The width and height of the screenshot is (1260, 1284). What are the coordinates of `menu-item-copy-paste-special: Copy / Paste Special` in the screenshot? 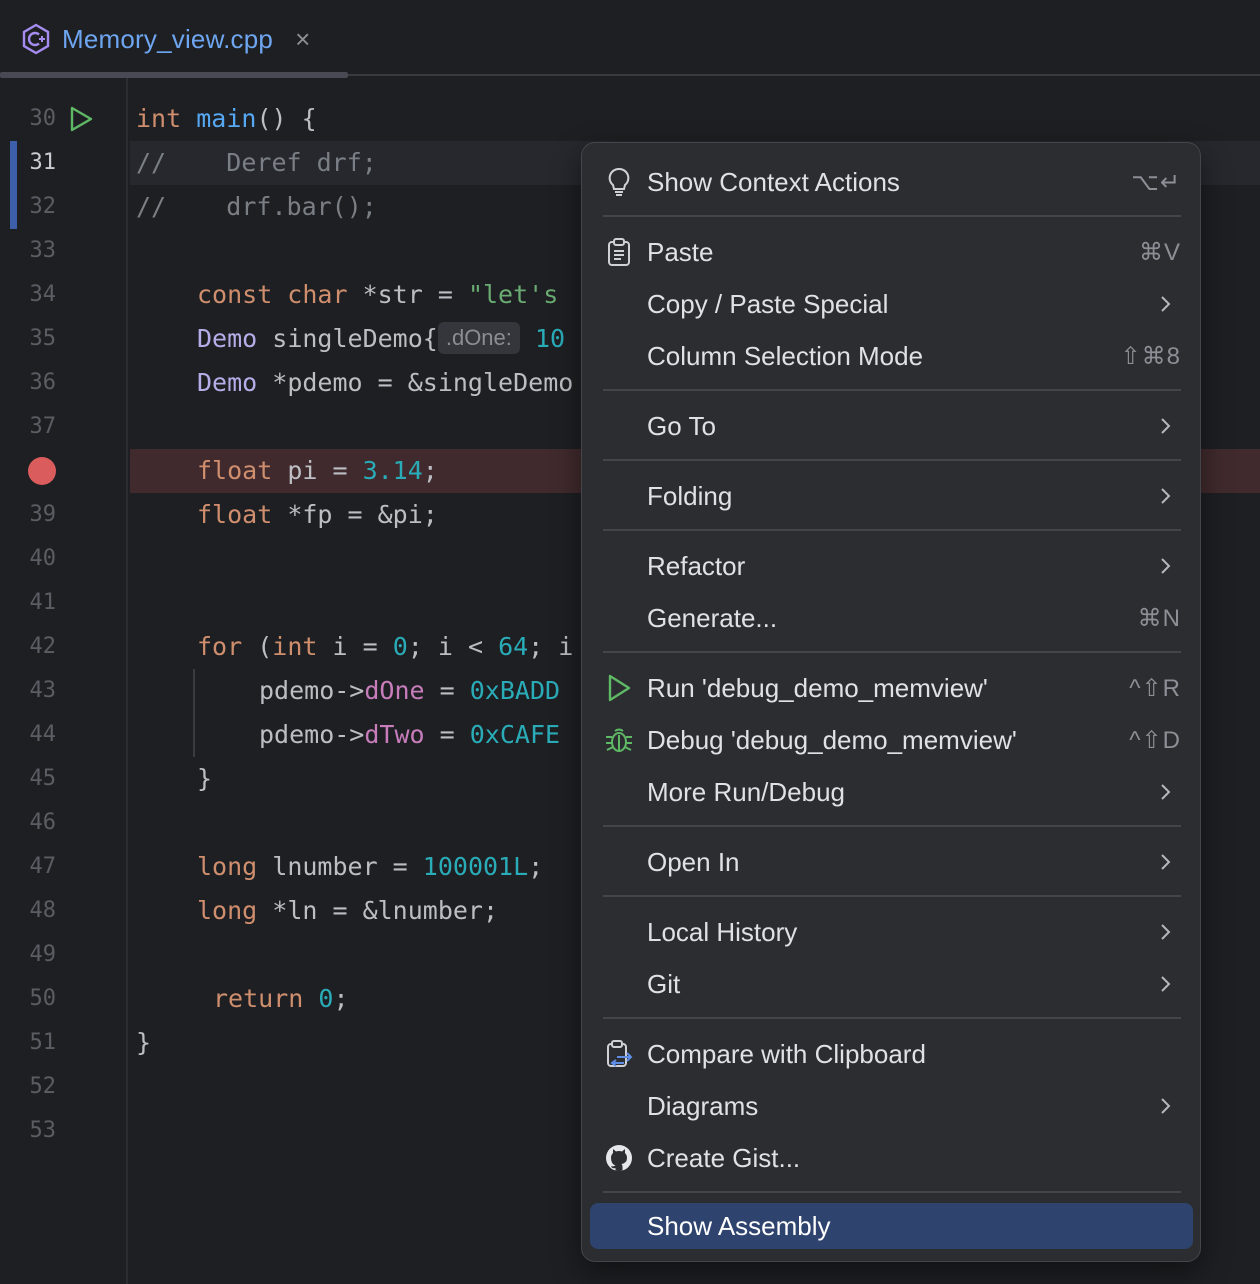 It's located at (891, 304).